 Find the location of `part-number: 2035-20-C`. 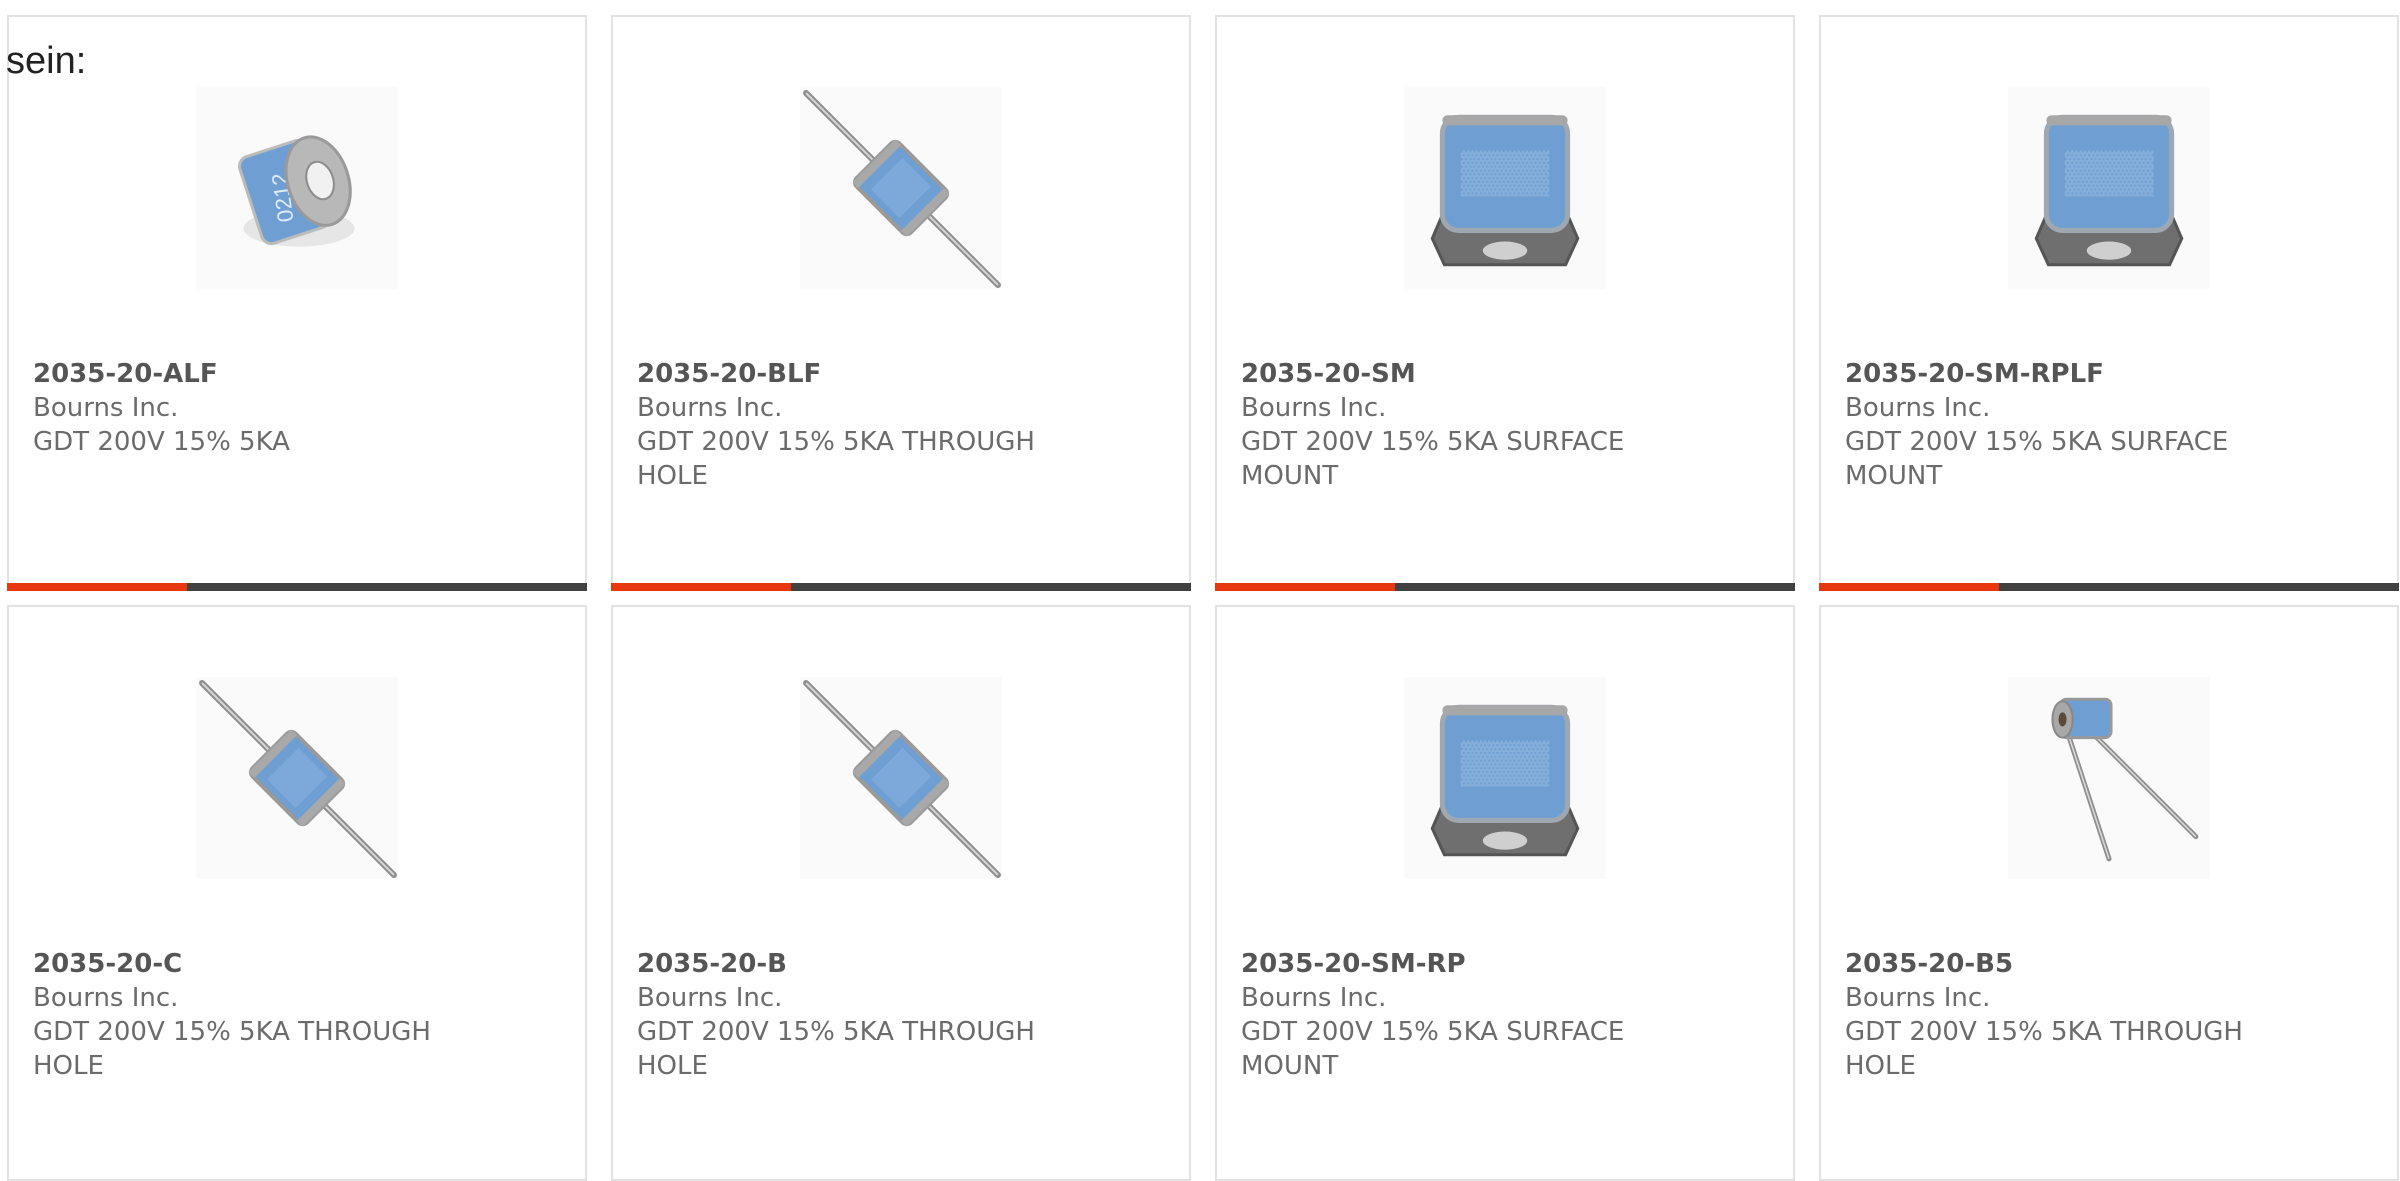

part-number: 2035-20-C is located at coordinates (297, 964).